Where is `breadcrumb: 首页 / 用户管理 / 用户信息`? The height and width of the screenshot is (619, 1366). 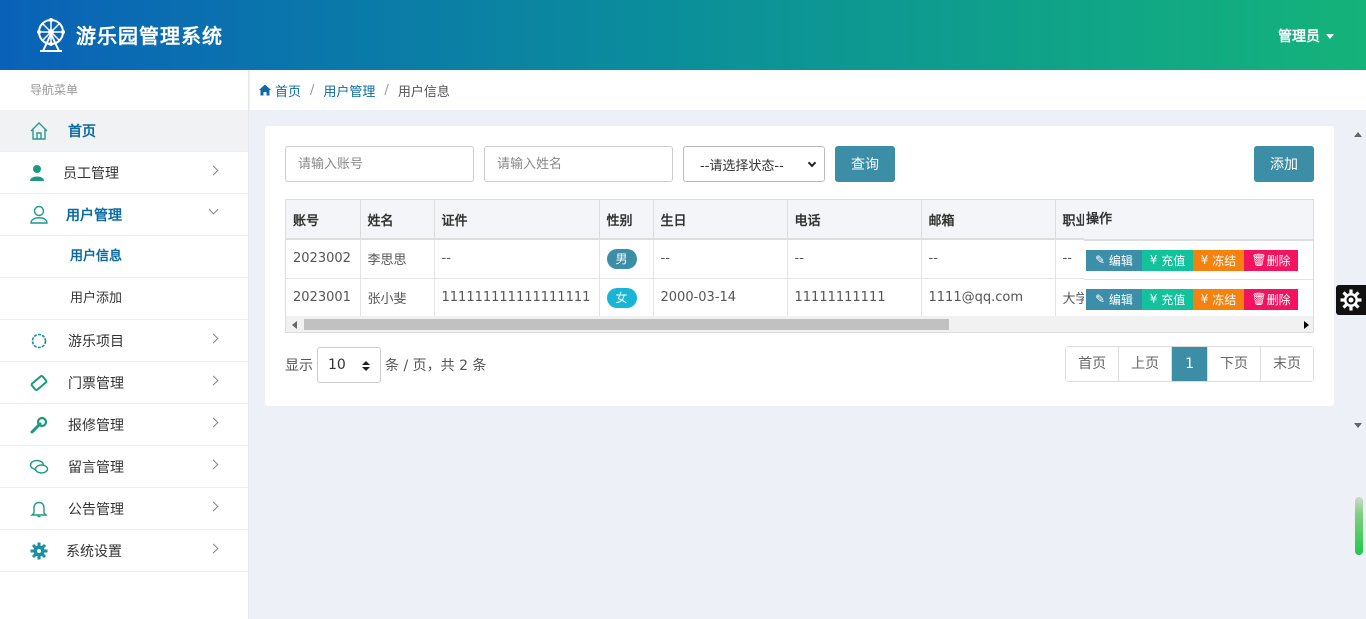
breadcrumb: 首页 / 用户管理 / 用户信息 is located at coordinates (808, 90).